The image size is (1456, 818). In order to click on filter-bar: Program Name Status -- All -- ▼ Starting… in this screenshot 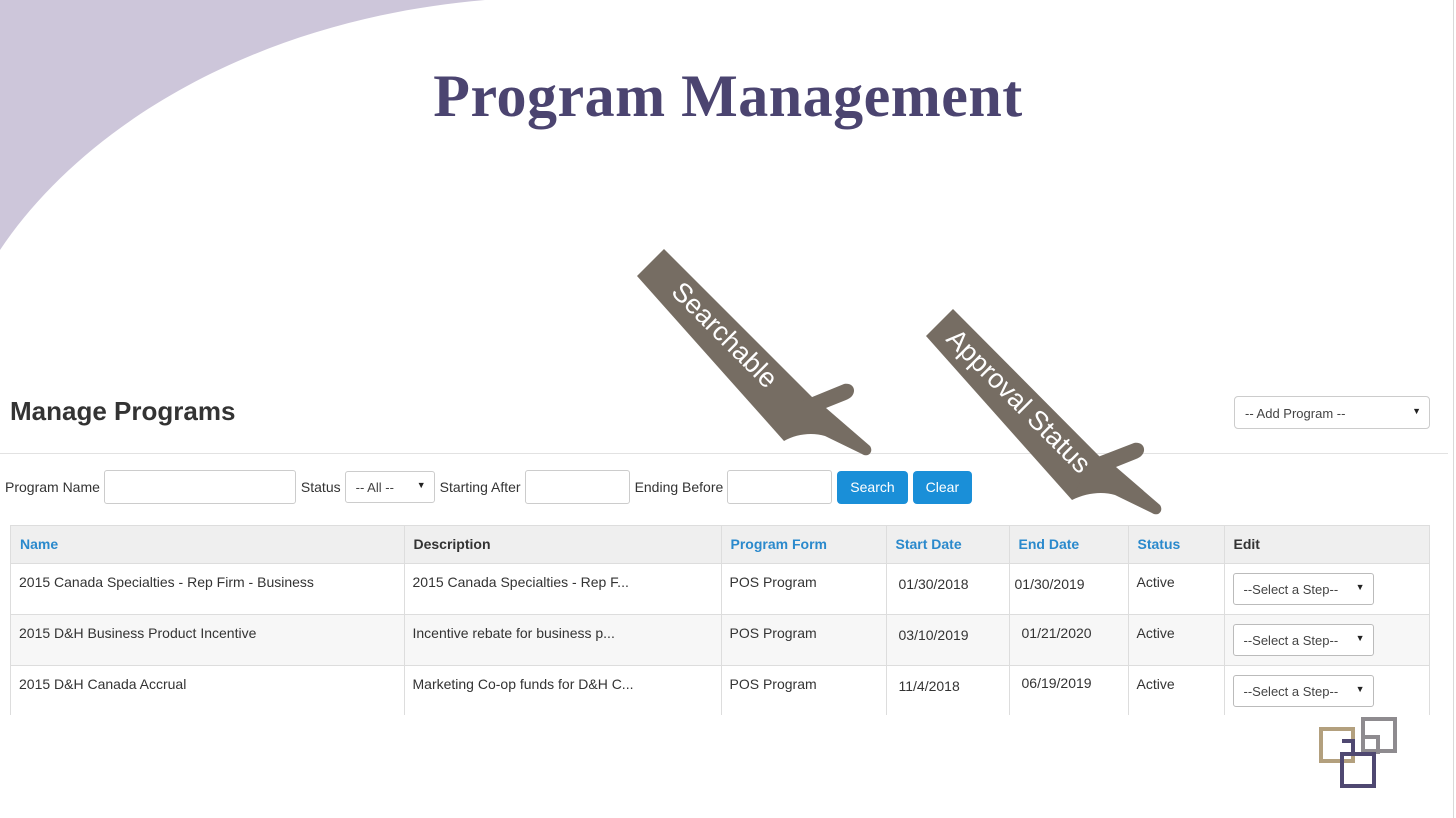, I will do `click(491, 487)`.